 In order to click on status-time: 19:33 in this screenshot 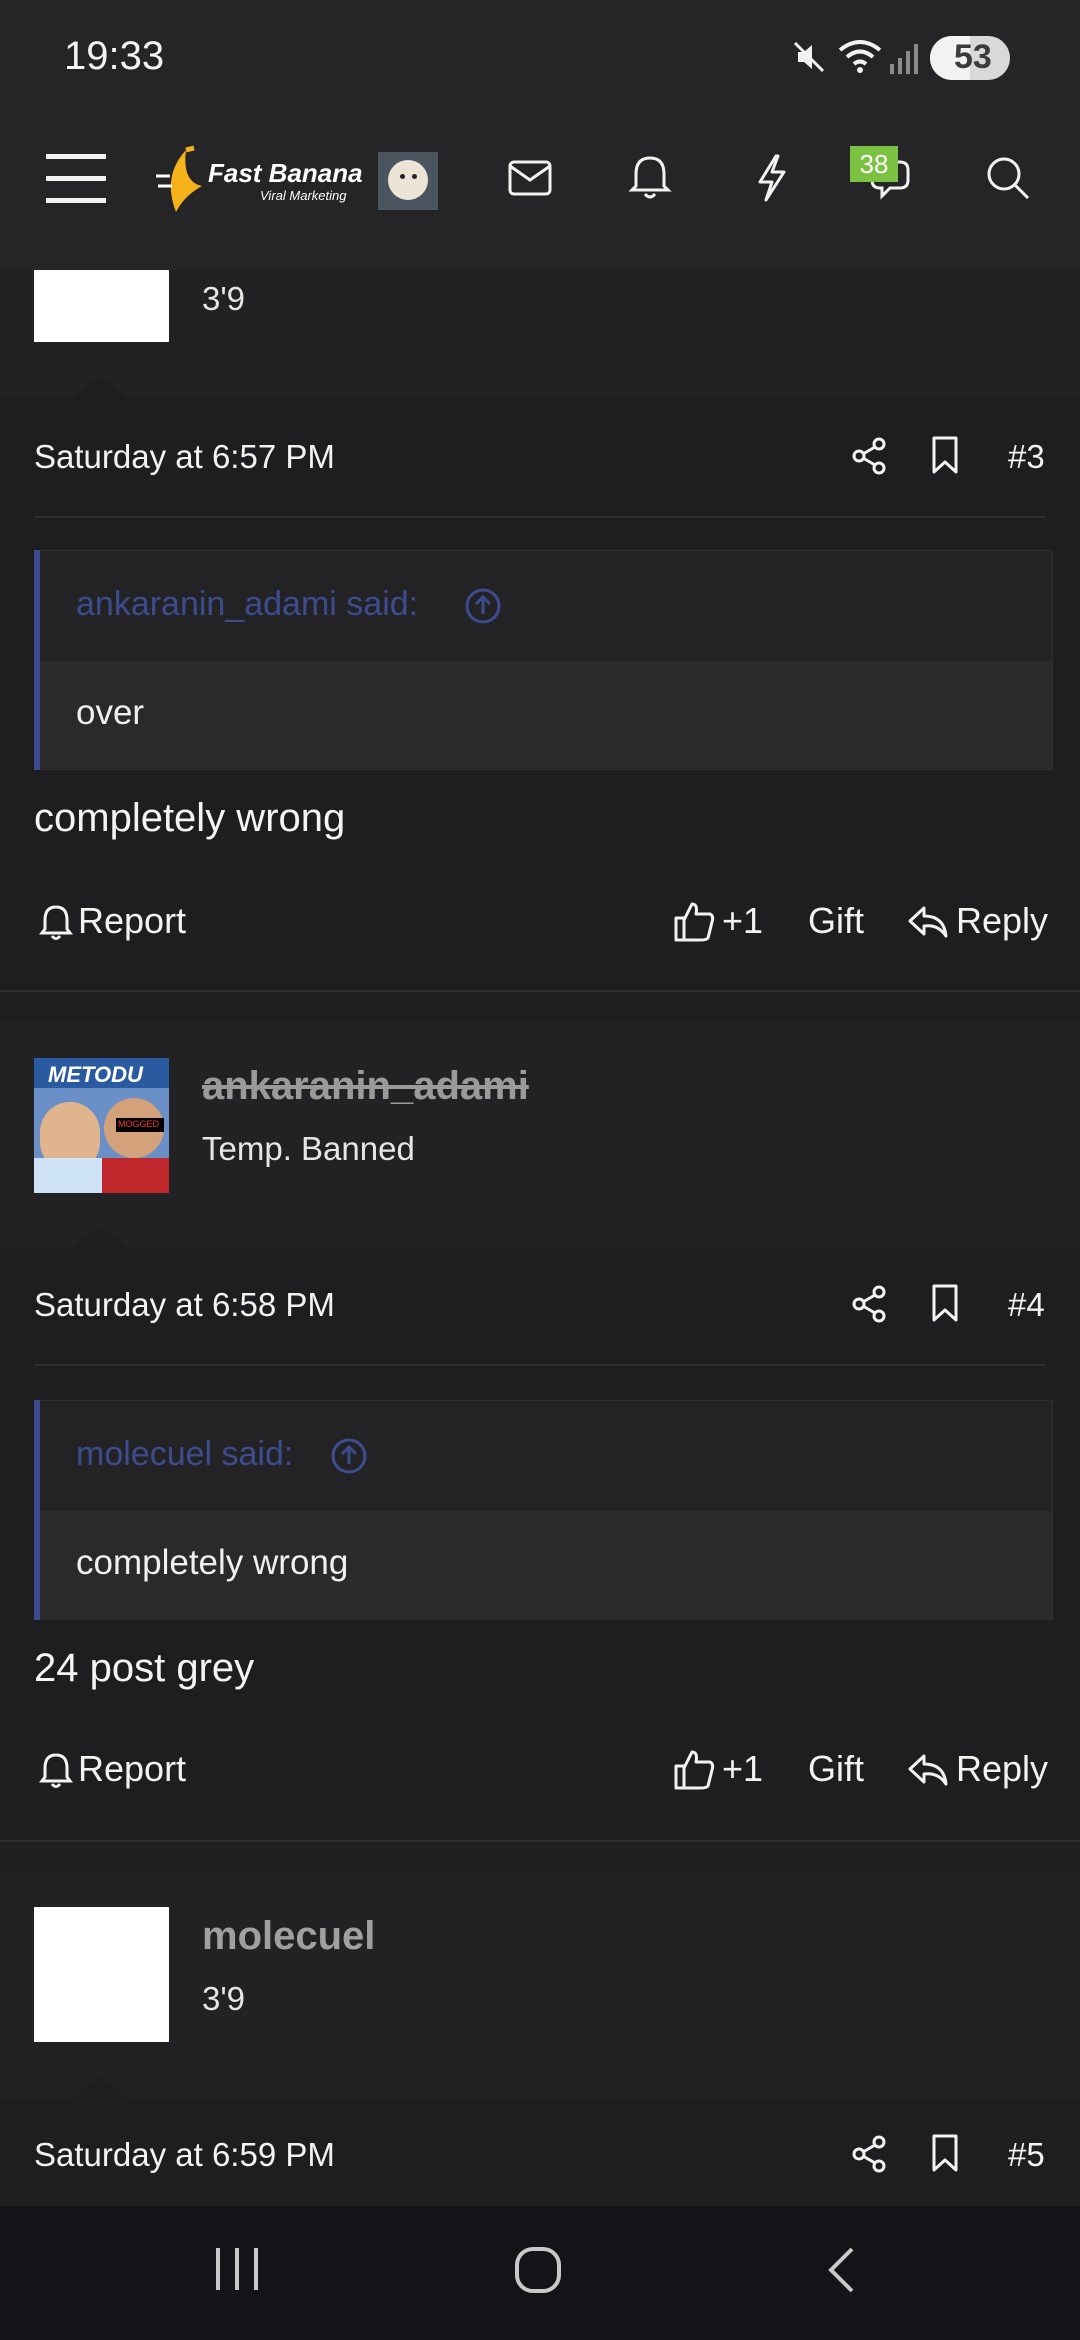, I will do `click(114, 56)`.